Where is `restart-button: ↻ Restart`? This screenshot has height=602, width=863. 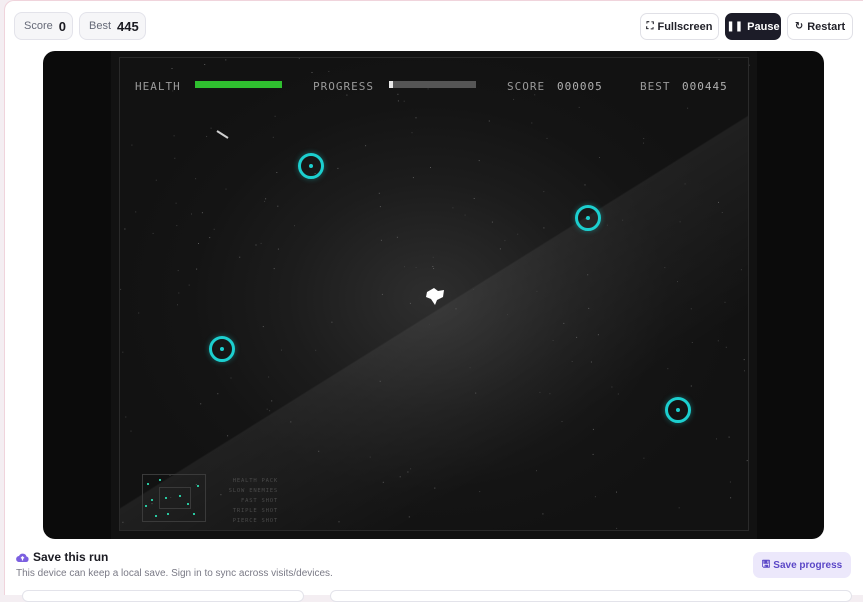
restart-button: ↻ Restart is located at coordinates (820, 26).